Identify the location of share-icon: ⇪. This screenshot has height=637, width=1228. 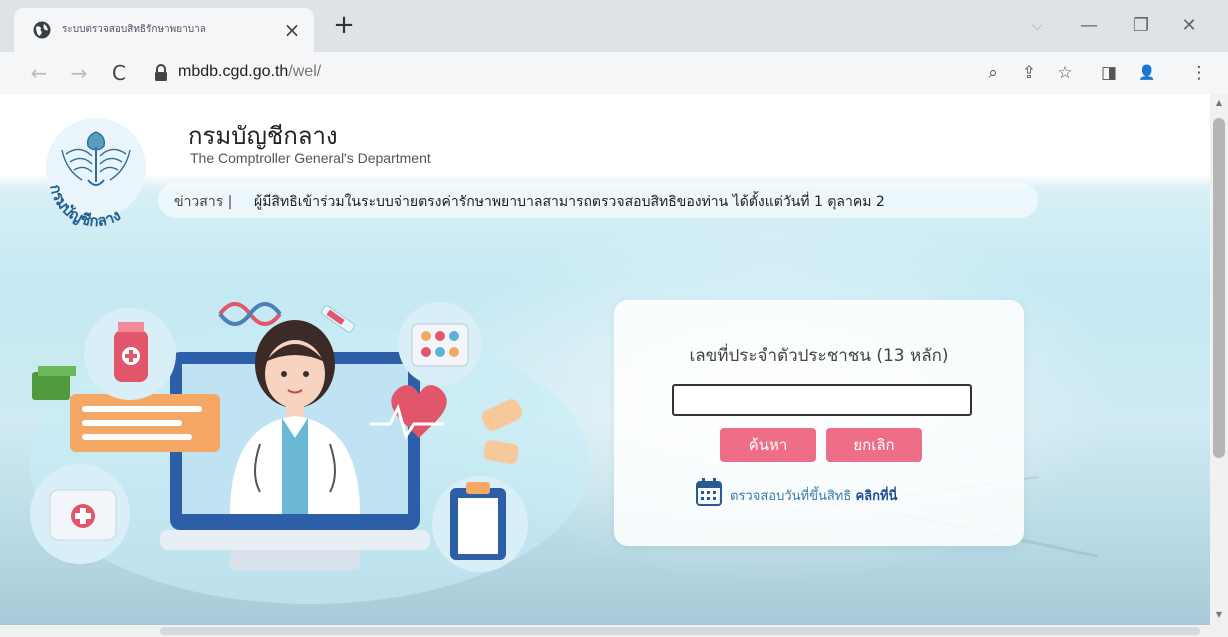
(1029, 73).